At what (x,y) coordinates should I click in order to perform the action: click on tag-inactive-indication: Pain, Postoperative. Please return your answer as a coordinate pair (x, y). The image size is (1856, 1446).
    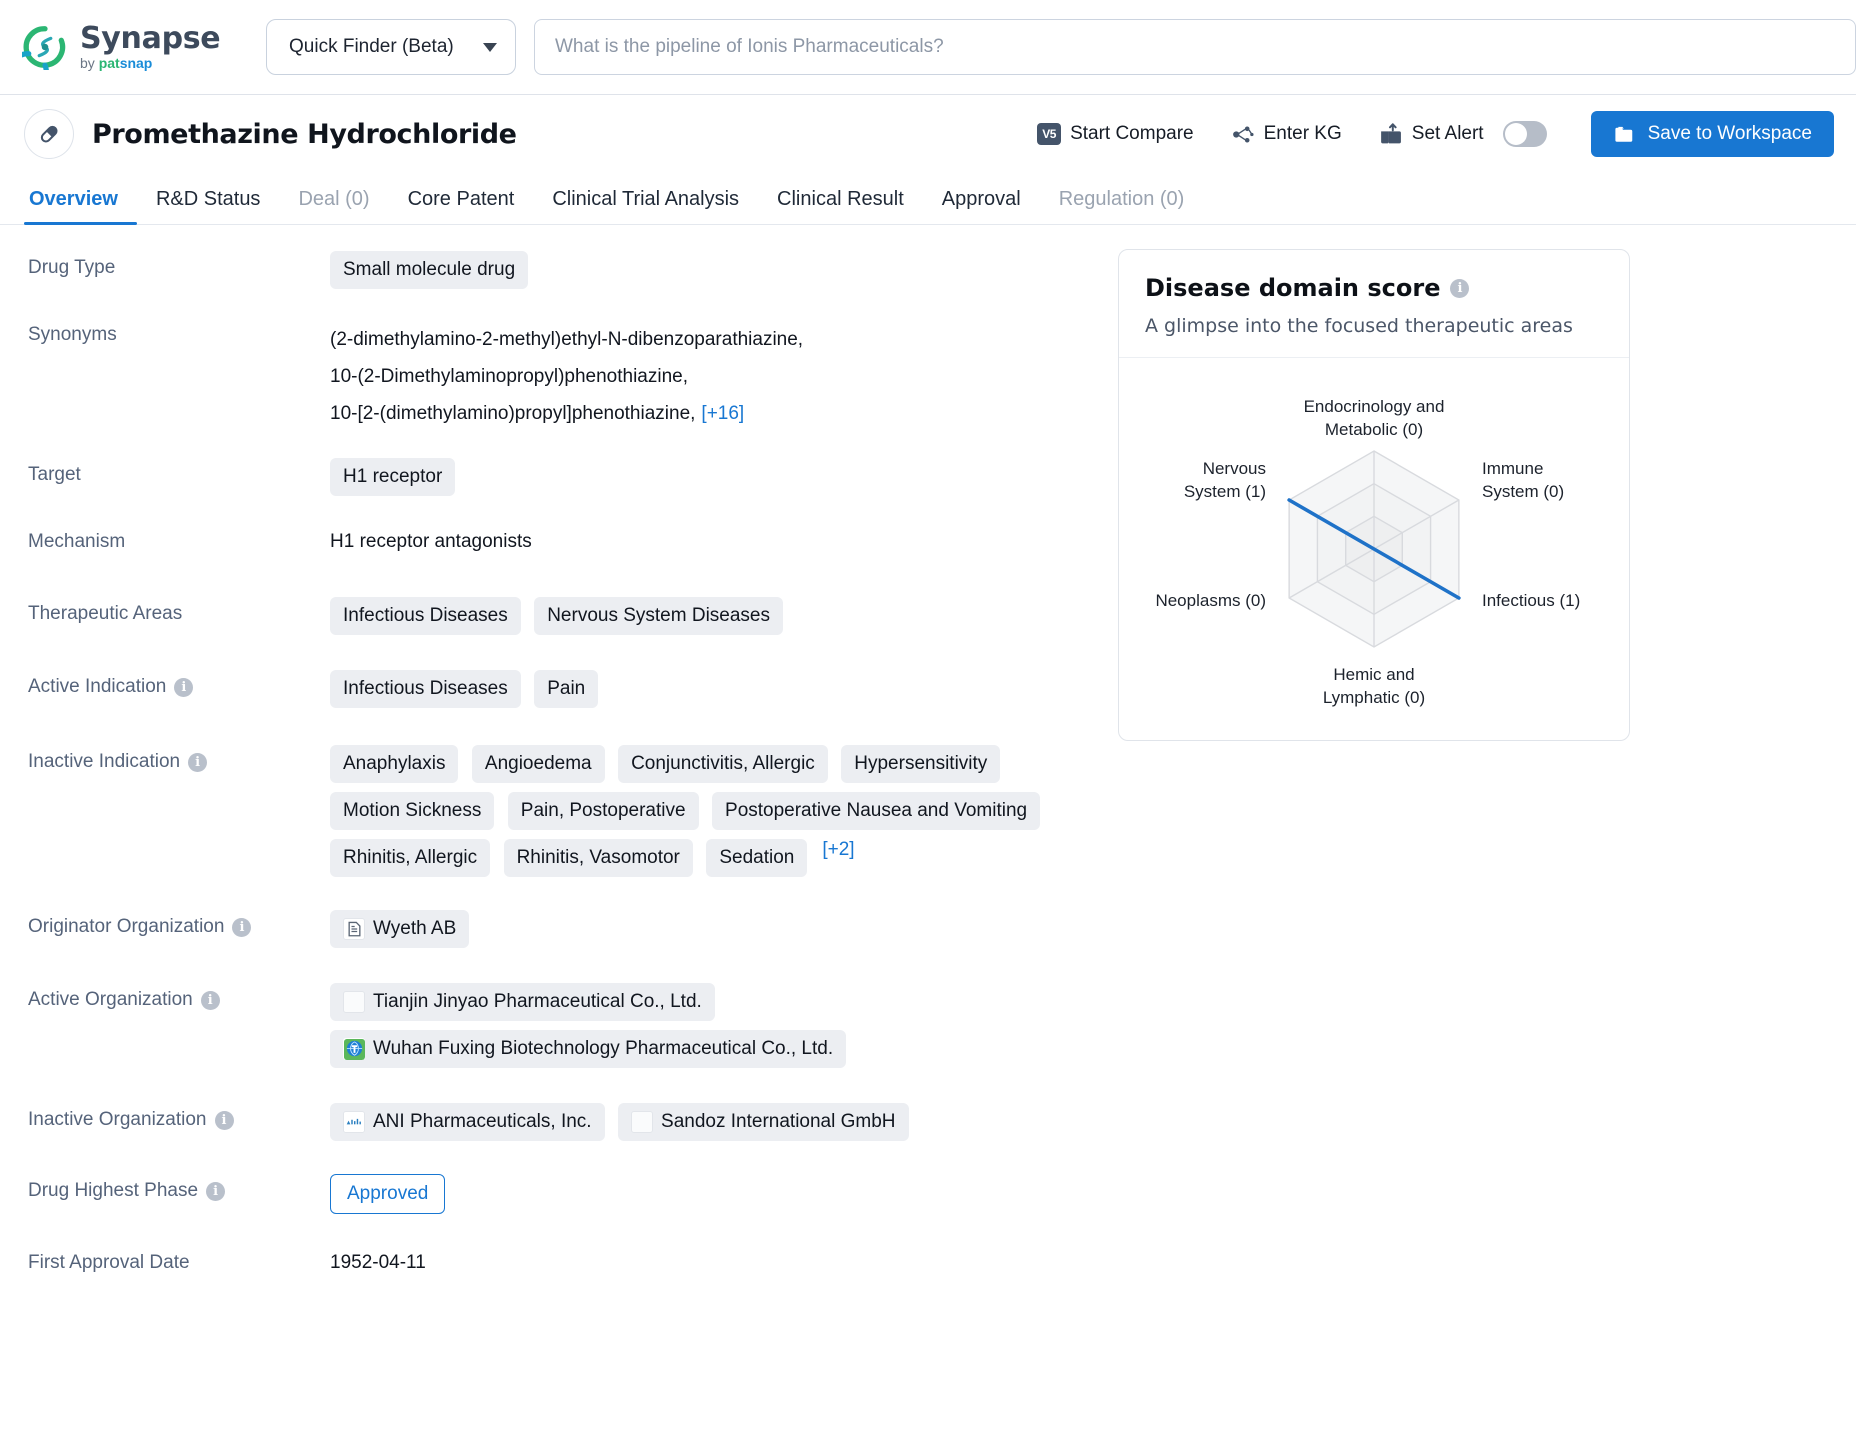
    Looking at the image, I should click on (603, 811).